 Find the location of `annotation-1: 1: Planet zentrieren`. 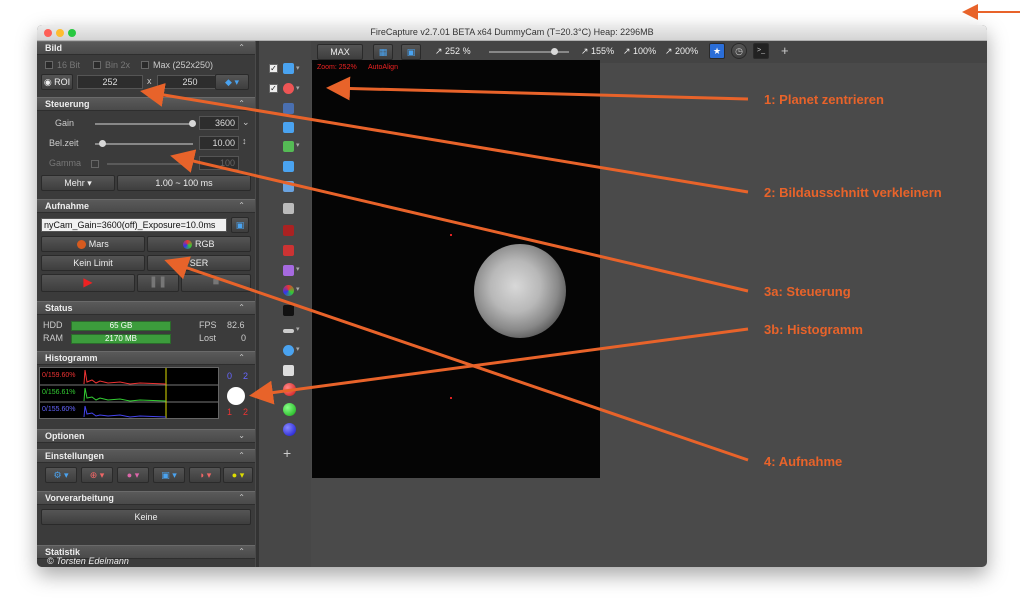

annotation-1: 1: Planet zentrieren is located at coordinates (824, 99).